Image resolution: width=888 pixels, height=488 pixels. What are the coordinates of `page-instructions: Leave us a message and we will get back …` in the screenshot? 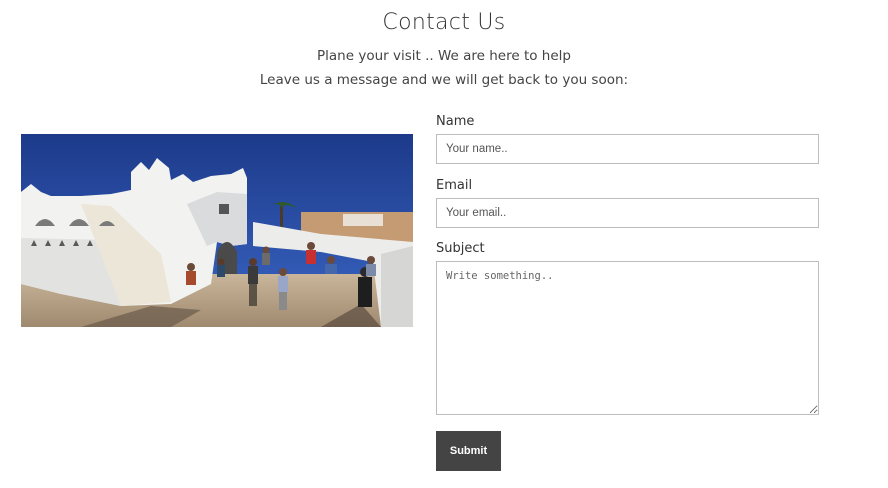 It's located at (444, 80).